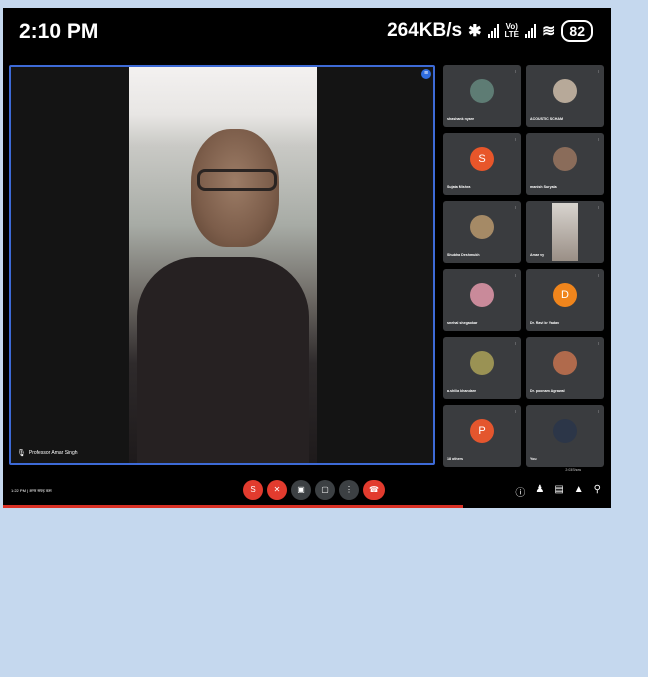 The image size is (648, 677). What do you see at coordinates (549, 31) in the screenshot?
I see `wifi-icon: ≋` at bounding box center [549, 31].